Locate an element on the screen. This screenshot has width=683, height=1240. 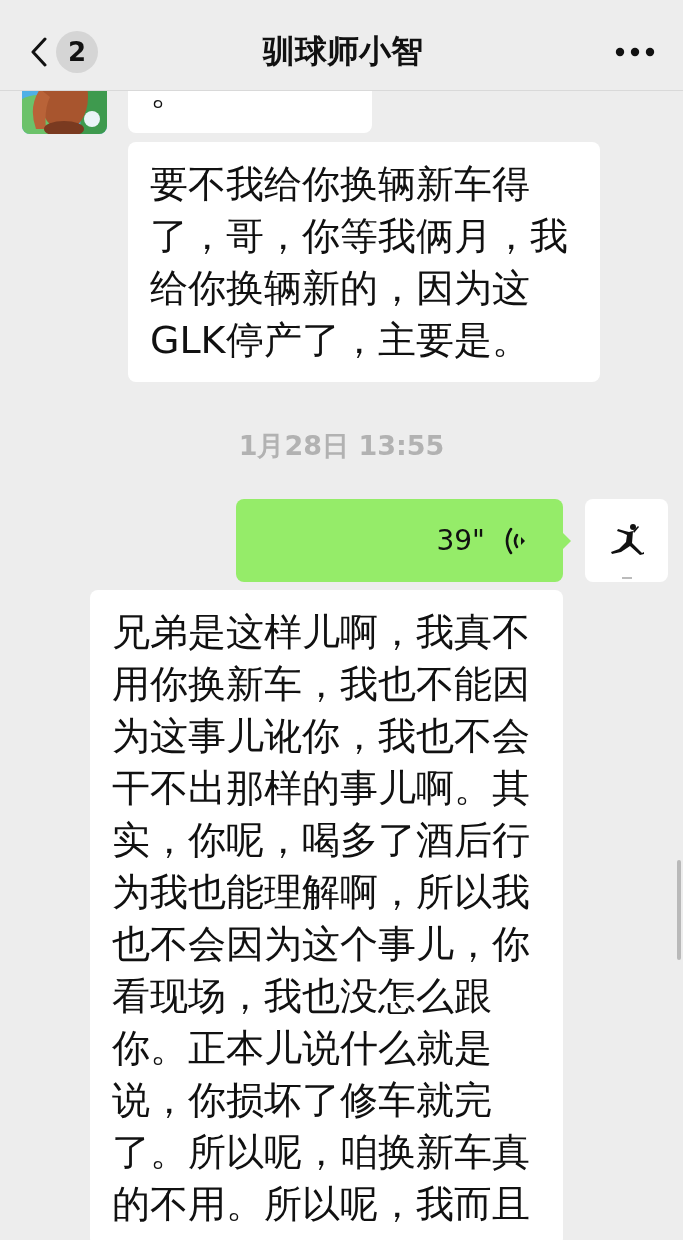
voice-icon is located at coordinates (514, 540).